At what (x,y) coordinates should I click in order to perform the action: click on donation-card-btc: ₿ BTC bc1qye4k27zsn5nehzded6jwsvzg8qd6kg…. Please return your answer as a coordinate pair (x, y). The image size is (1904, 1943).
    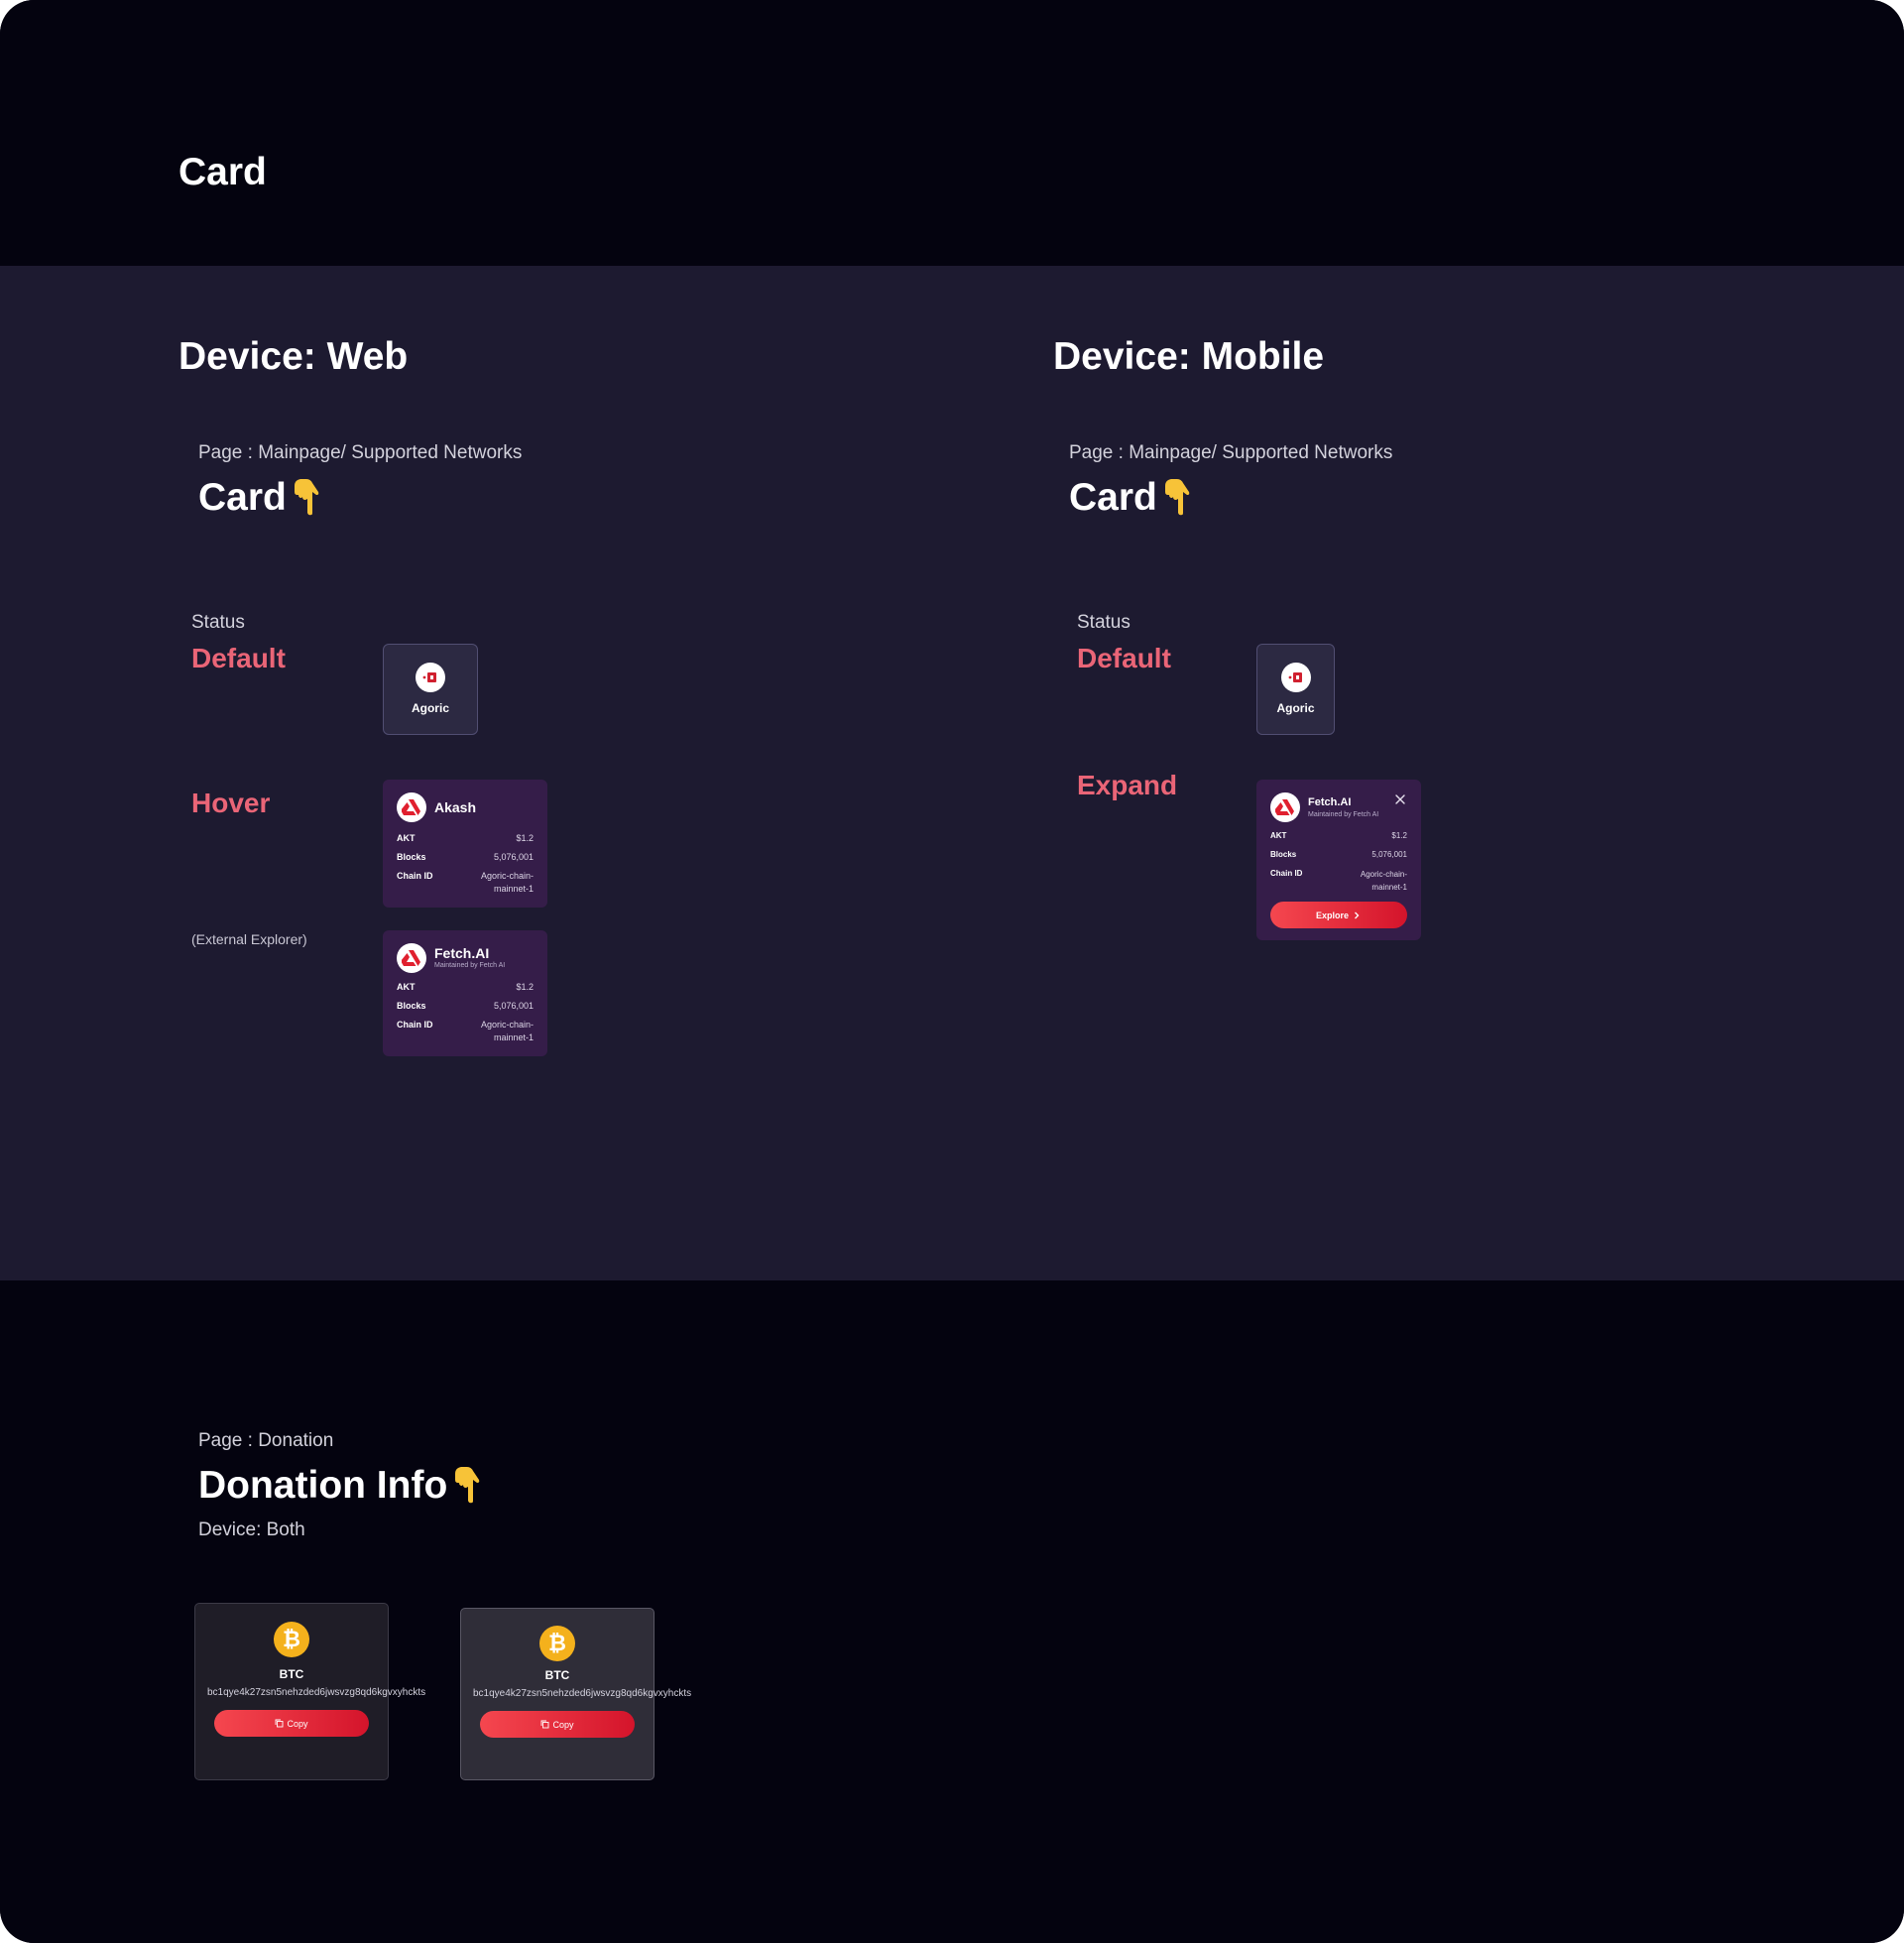
    Looking at the image, I should click on (310, 1692).